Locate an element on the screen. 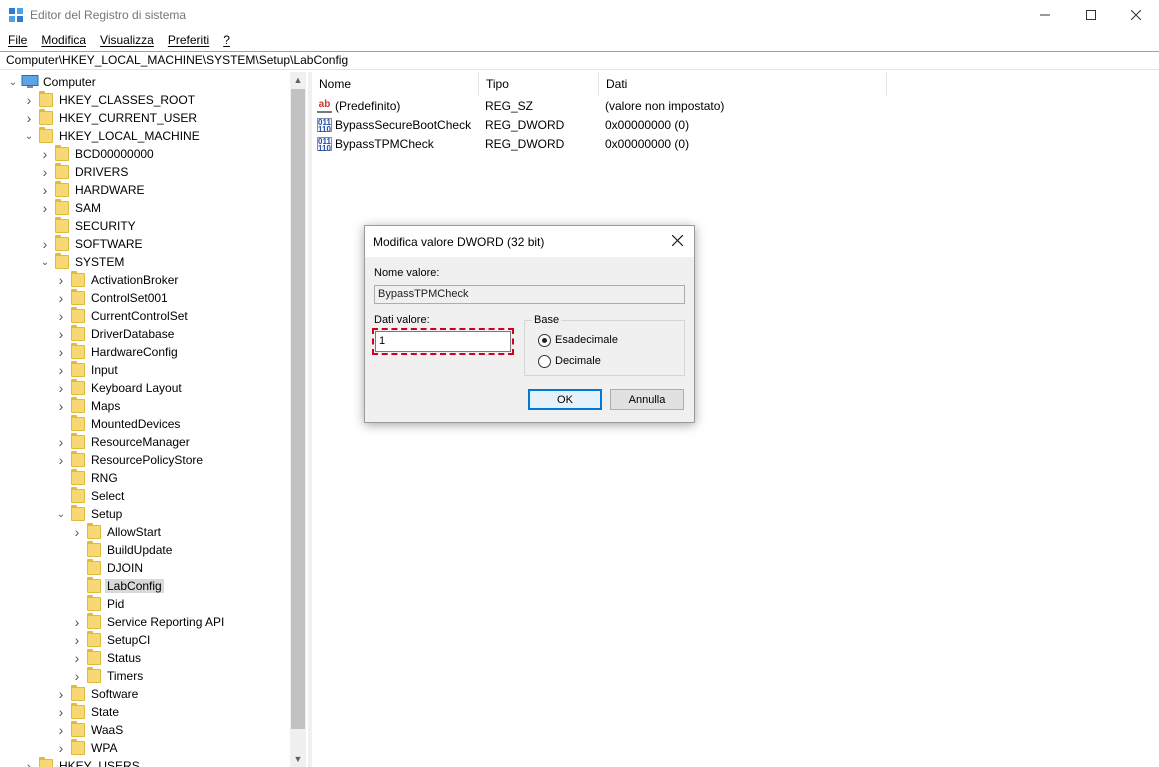 The height and width of the screenshot is (767, 1159). column-header-name: Nome is located at coordinates (395, 84).